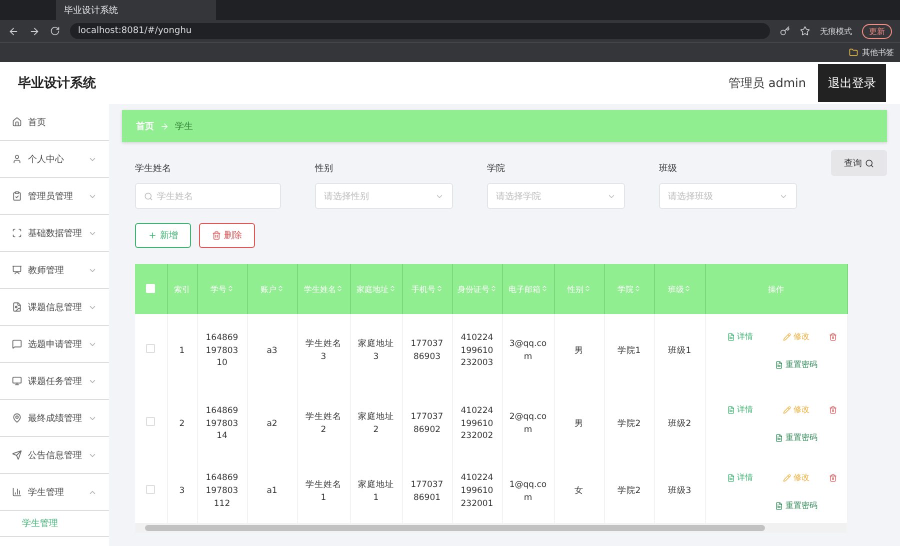  Describe the element at coordinates (54, 122) in the screenshot. I see `sidebar-item: 首页` at that location.